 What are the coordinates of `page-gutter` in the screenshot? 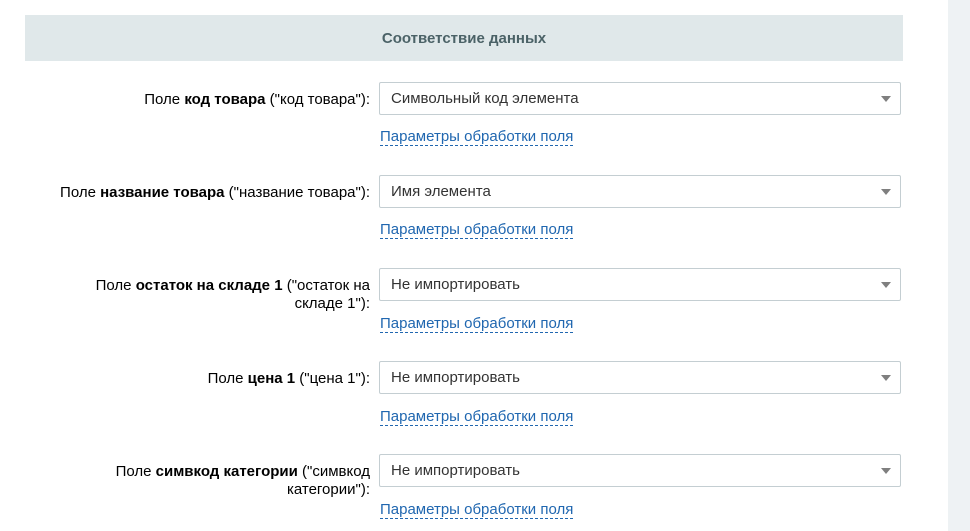 It's located at (939, 265).